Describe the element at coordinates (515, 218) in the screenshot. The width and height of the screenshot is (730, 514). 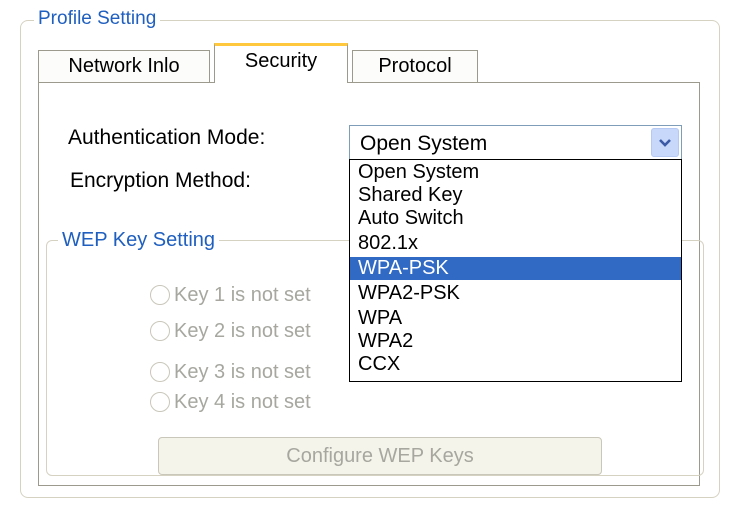
I see `option-auto-switch: Auto Switch` at that location.